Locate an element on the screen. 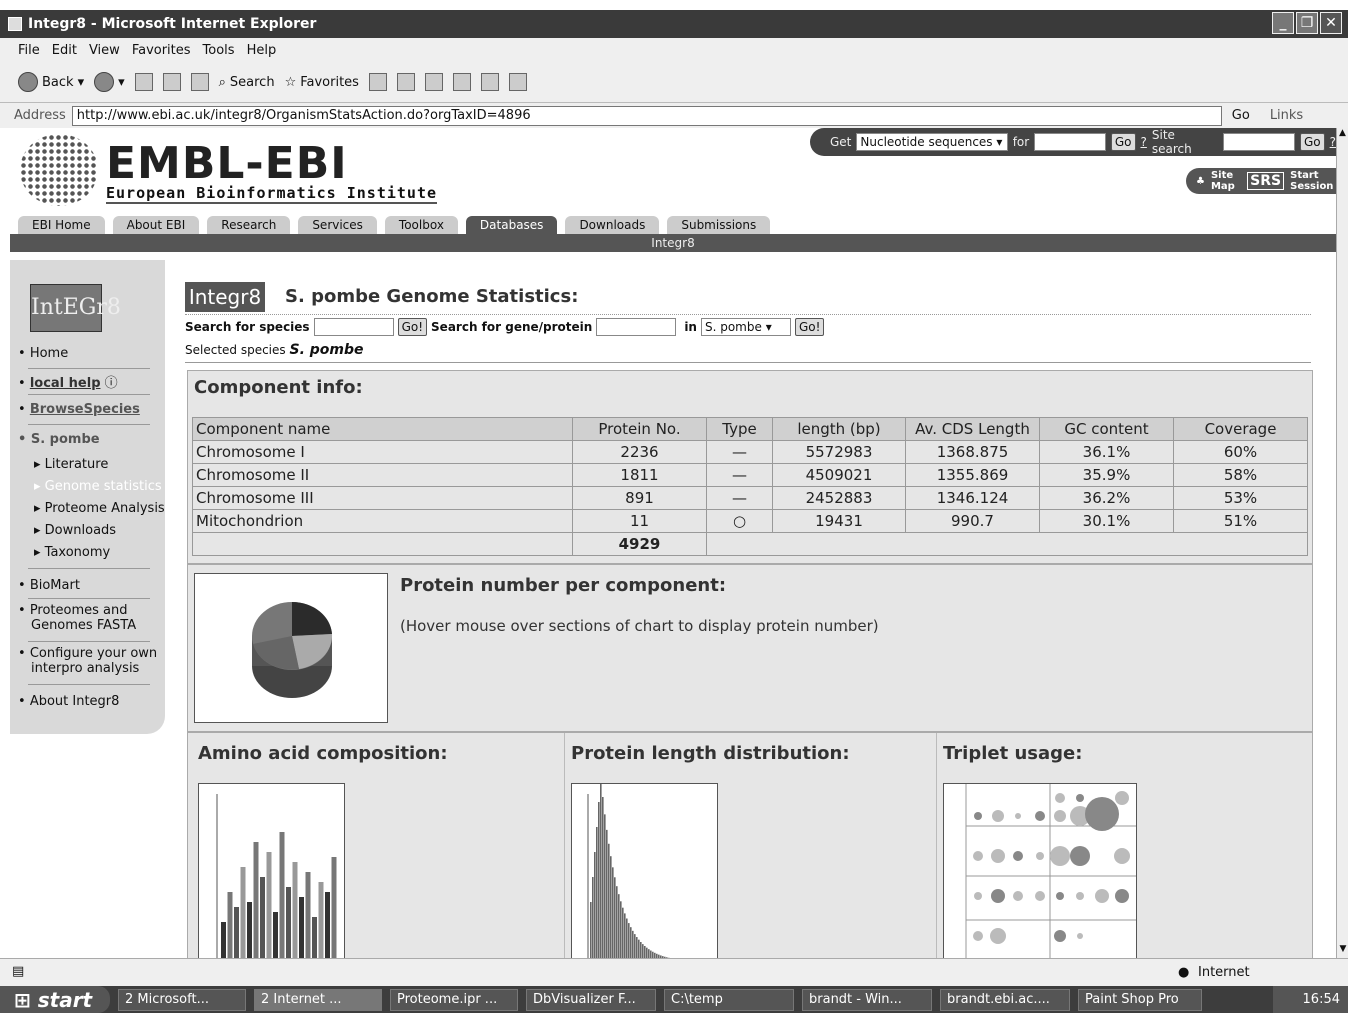  get-go-button: Go is located at coordinates (1123, 142).